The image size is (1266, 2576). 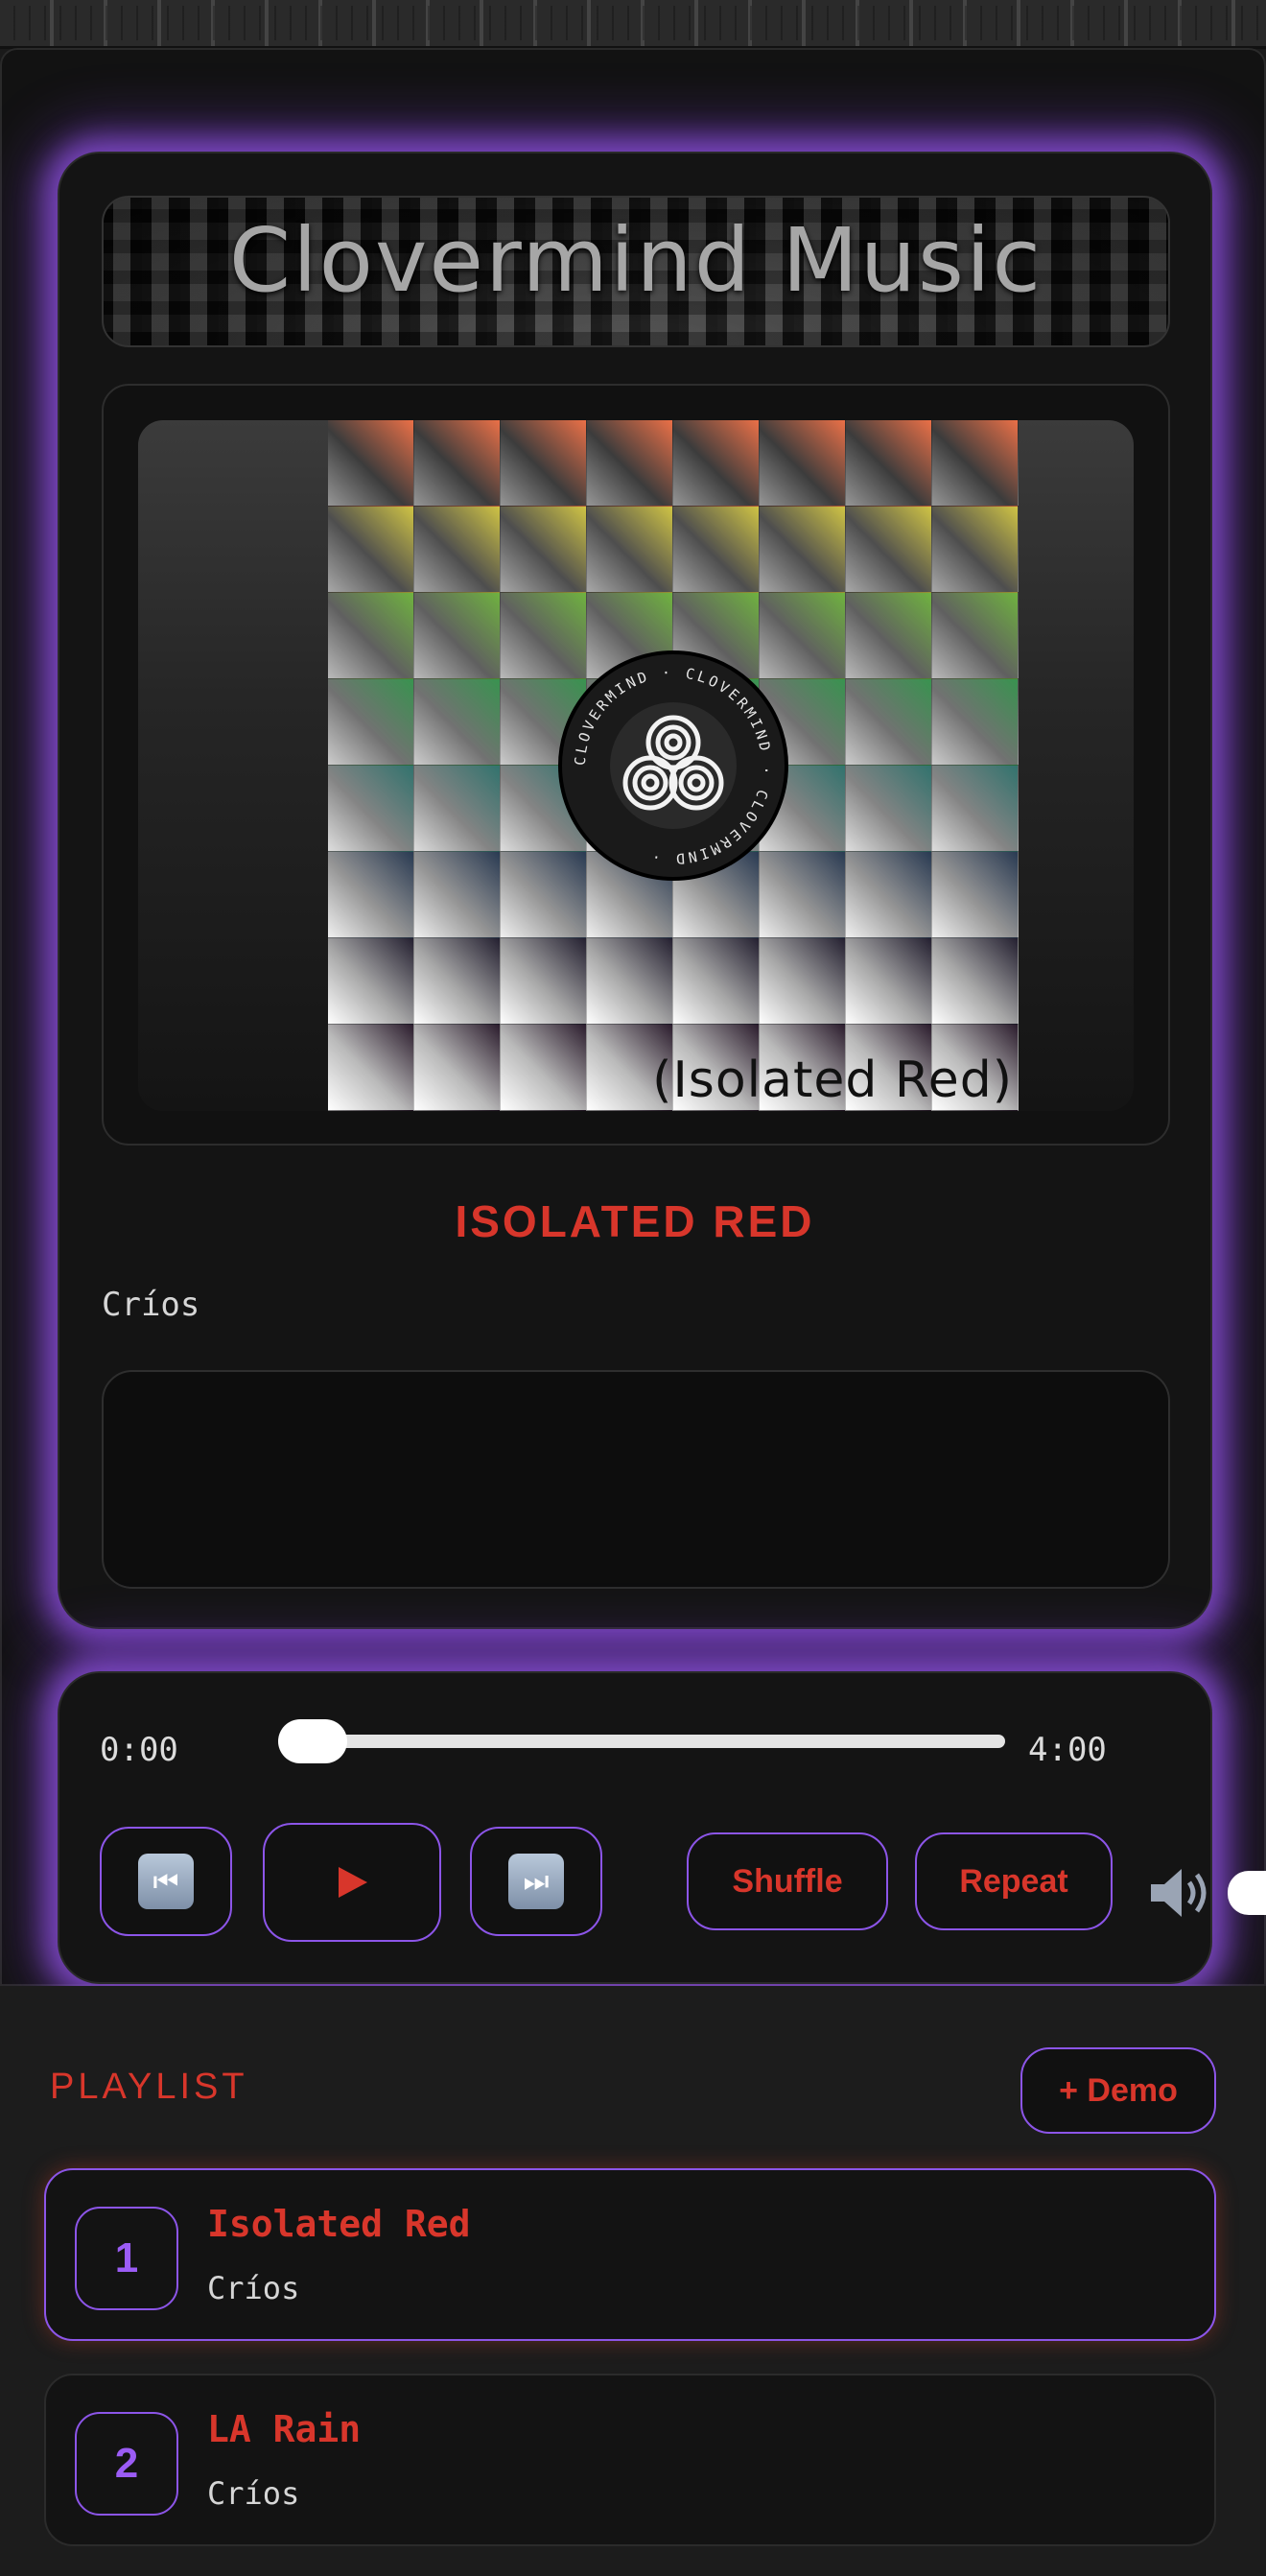 I want to click on shuffle-label: Shuffle, so click(x=788, y=1881).